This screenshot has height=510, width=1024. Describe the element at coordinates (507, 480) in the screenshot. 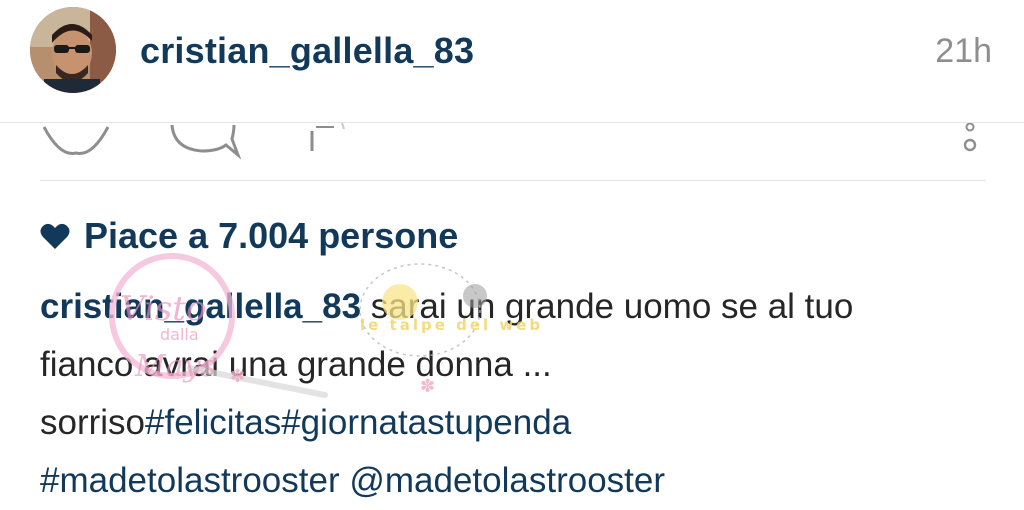

I see `mention-link: @madetolastrooster` at that location.